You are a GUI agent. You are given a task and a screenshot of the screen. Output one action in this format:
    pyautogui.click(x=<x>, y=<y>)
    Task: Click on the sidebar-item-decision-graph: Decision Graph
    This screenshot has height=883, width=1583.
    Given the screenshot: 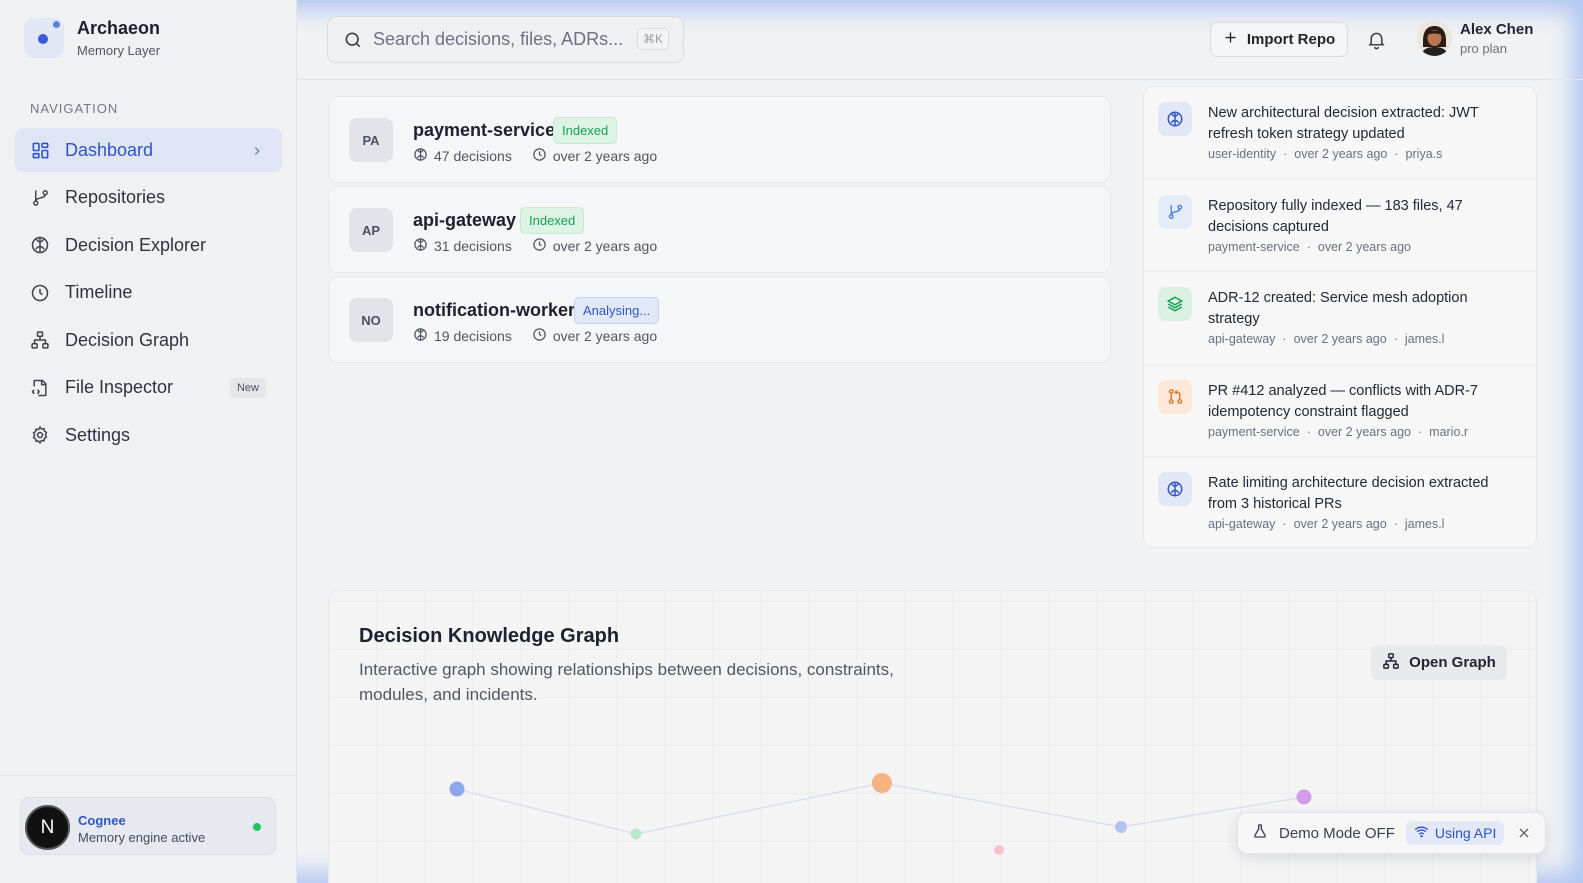 What is the action you would take?
    pyautogui.click(x=148, y=340)
    